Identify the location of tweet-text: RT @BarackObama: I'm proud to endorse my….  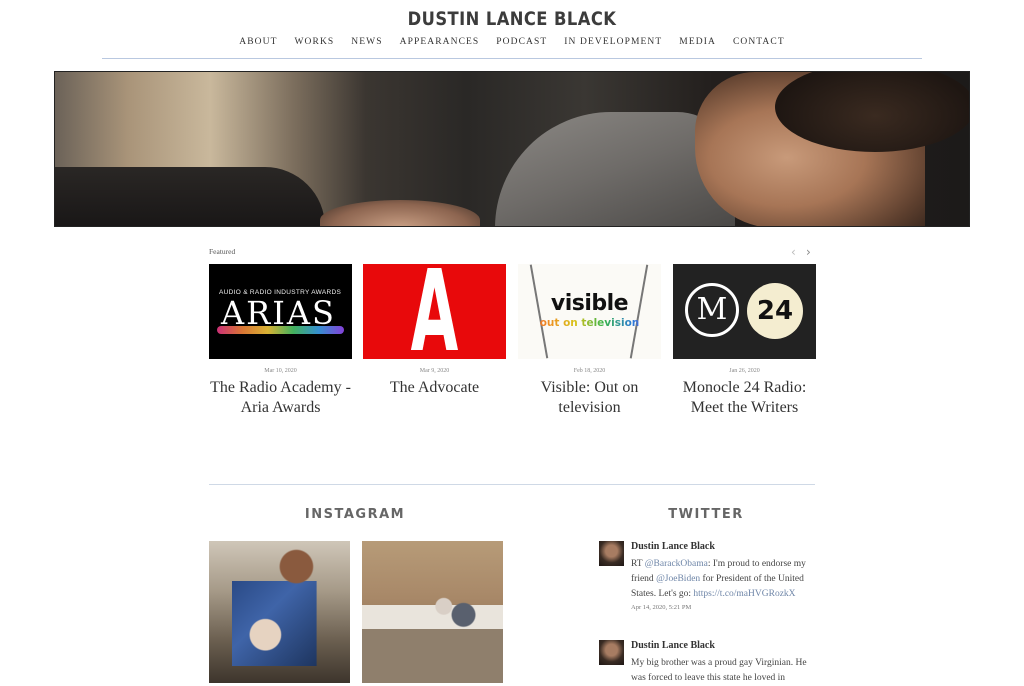
(718, 579).